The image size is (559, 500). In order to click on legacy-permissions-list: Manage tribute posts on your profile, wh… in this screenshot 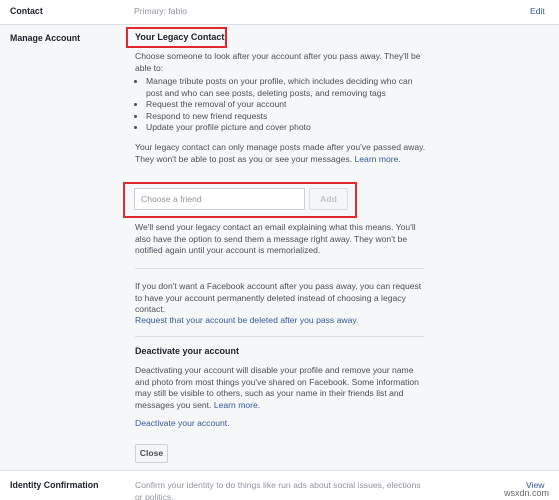, I will do `click(280, 105)`.